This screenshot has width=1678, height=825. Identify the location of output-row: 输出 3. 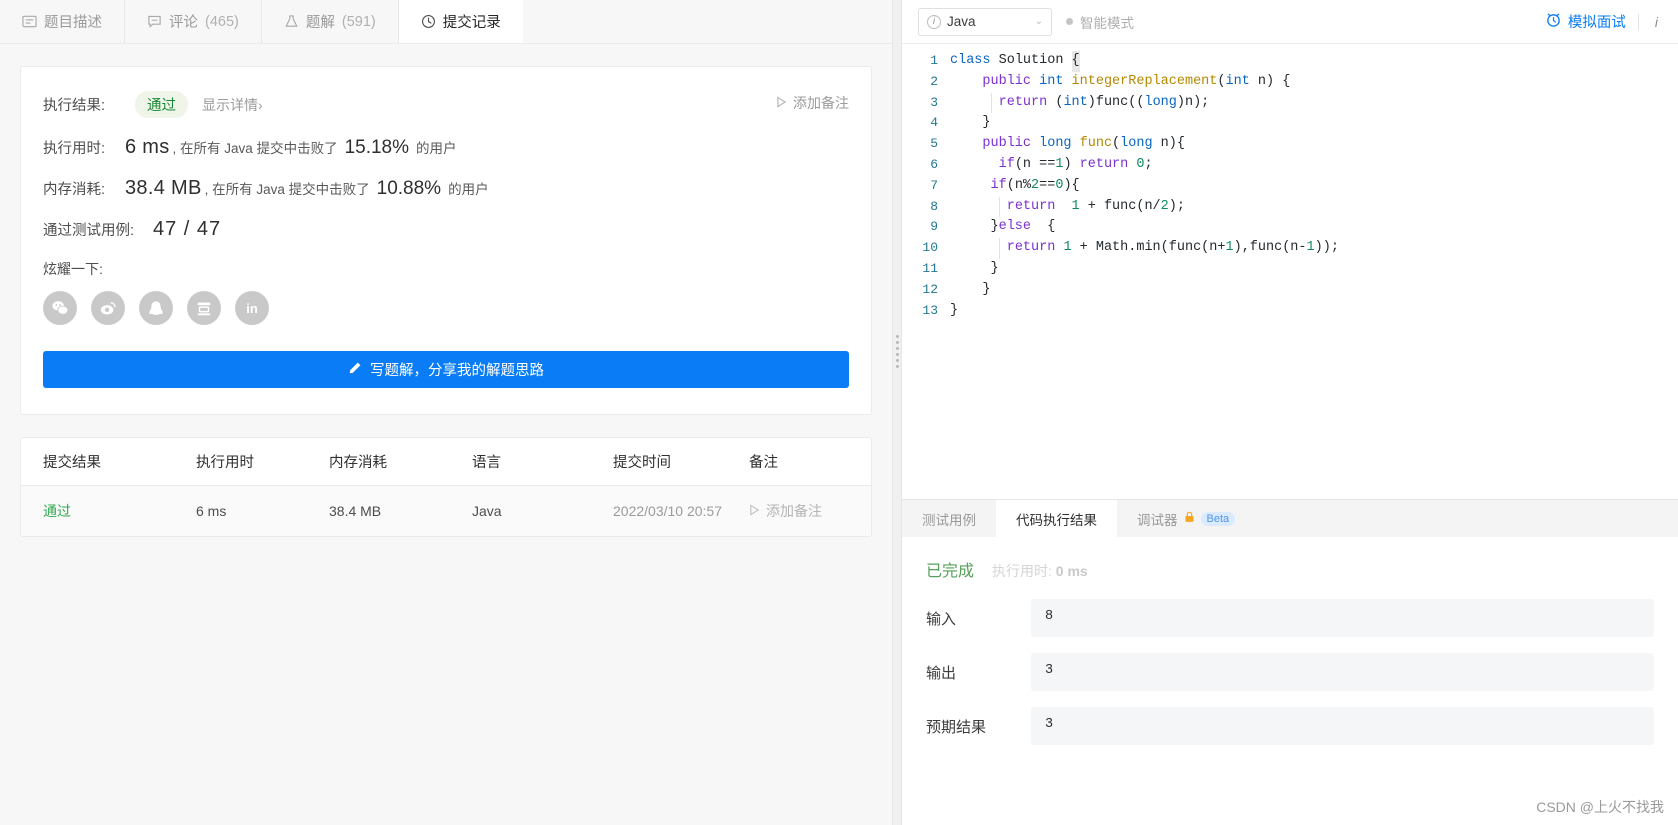
(1290, 672).